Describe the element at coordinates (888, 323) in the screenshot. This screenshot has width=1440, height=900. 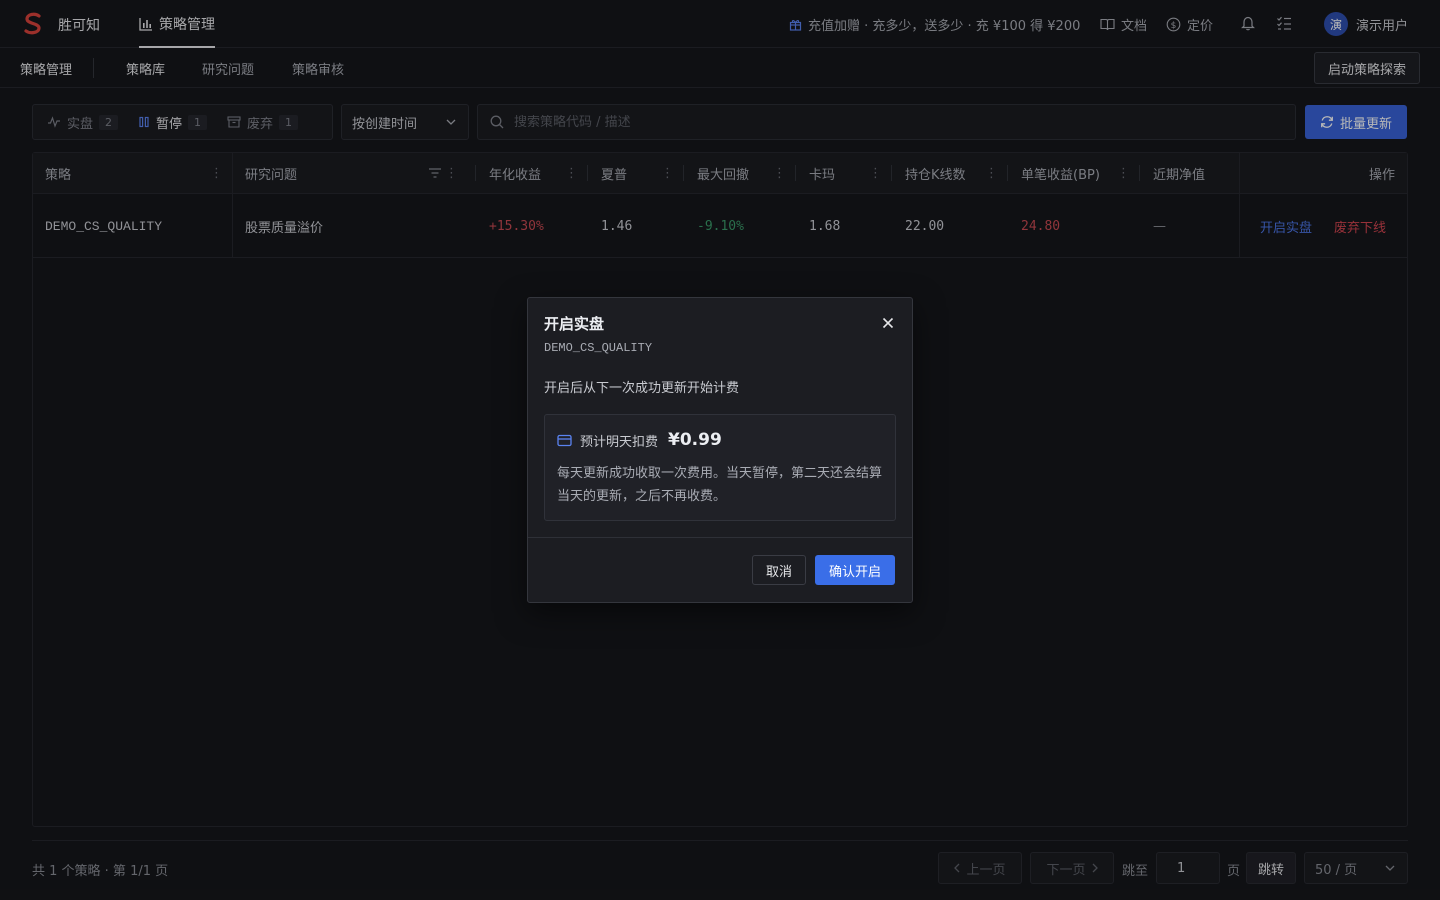
I see `close-icon` at that location.